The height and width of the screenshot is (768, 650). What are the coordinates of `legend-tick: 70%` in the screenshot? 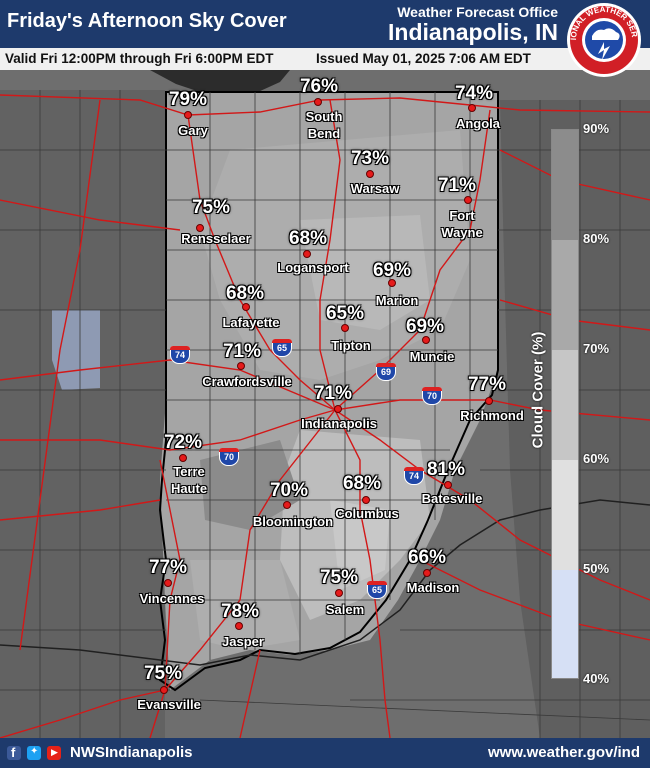 It's located at (596, 348).